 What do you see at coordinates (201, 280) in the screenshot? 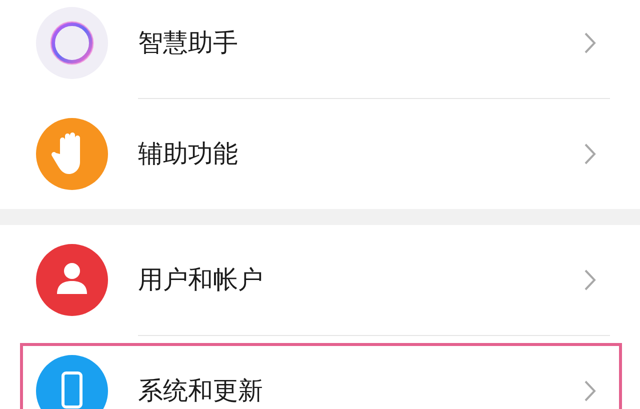
I see `item-label: 用户和帐户` at bounding box center [201, 280].